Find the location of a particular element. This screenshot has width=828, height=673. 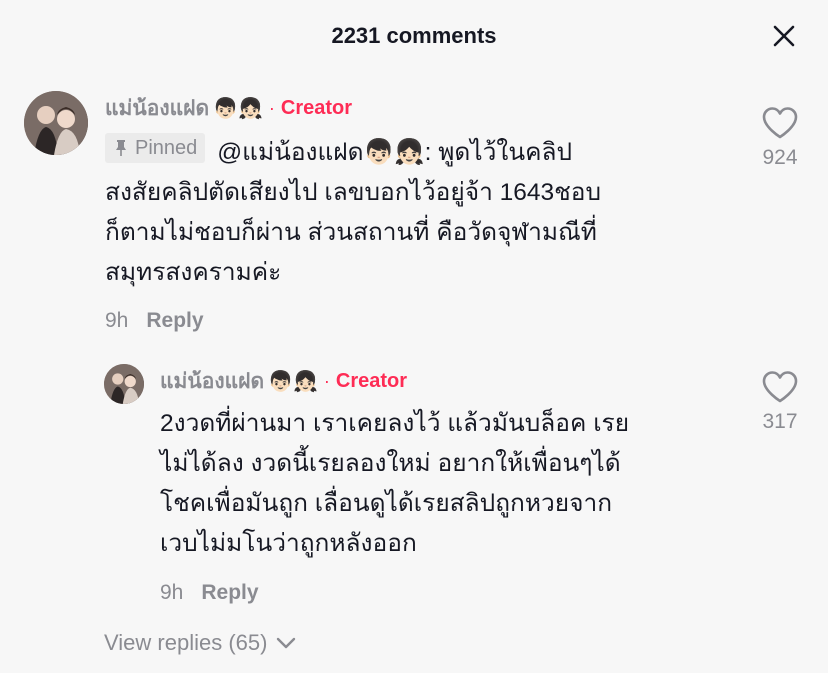

like-control: 317 is located at coordinates (780, 402).